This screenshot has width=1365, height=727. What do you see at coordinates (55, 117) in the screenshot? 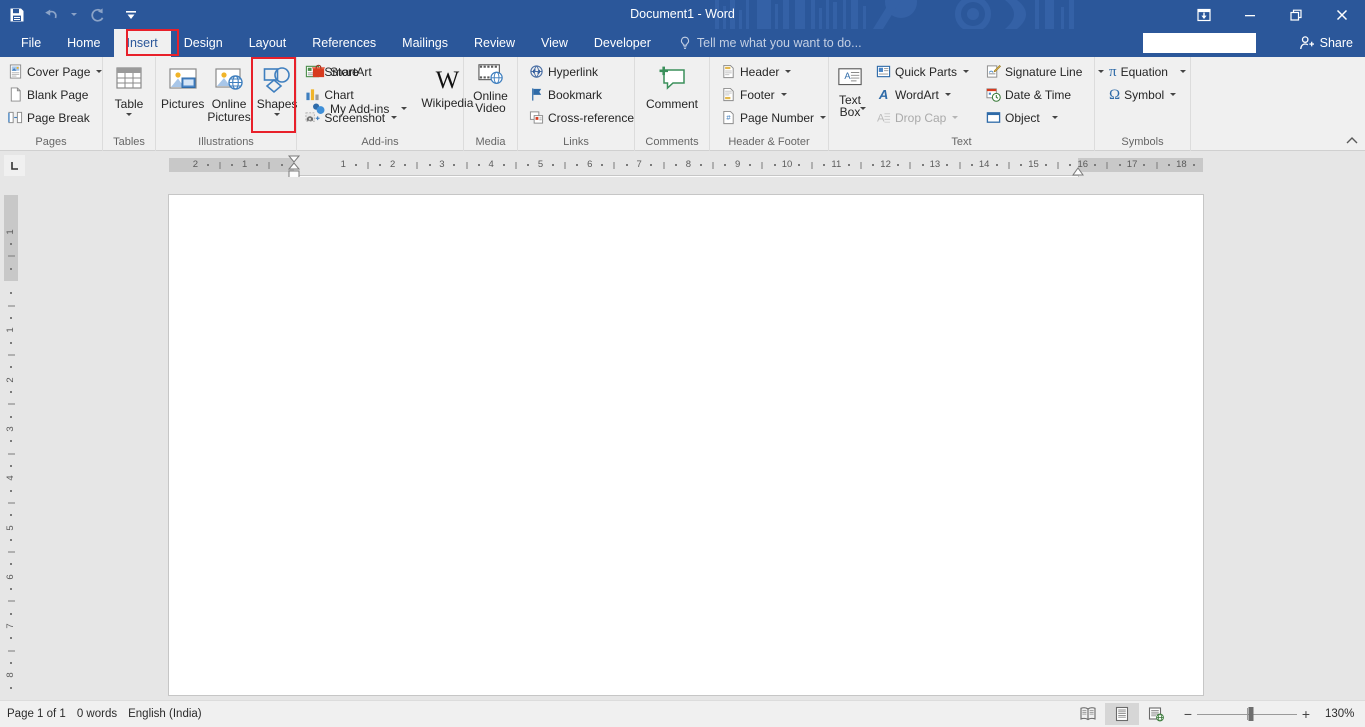
I see `page-break-button: Page Break` at bounding box center [55, 117].